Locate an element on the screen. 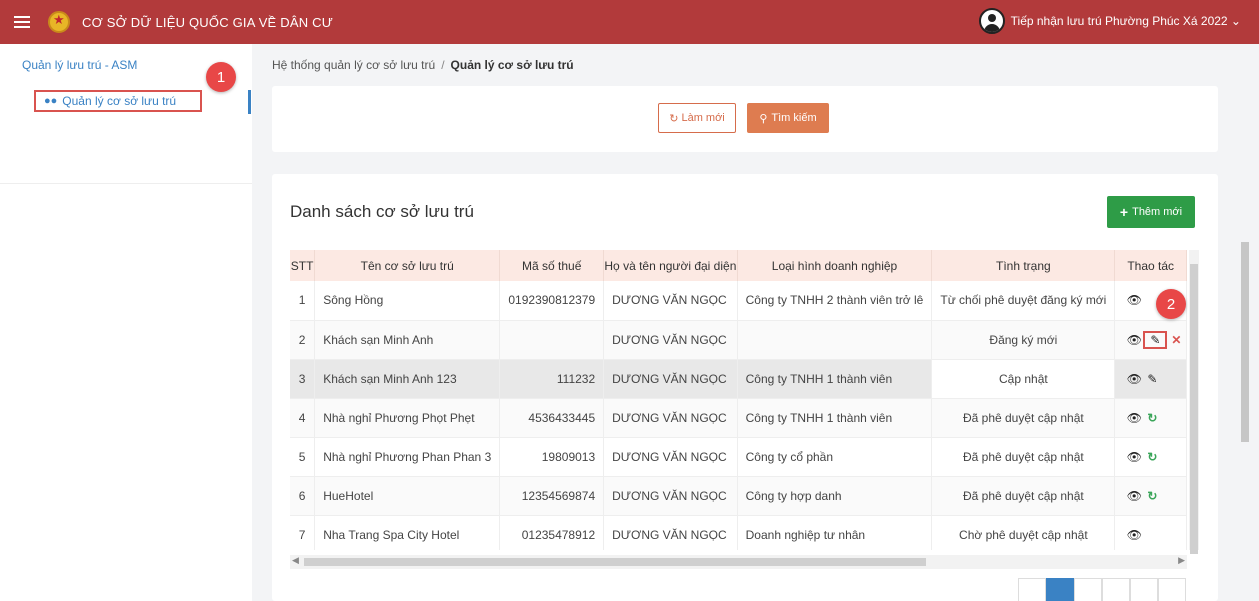  menu-icon is located at coordinates (22, 22).